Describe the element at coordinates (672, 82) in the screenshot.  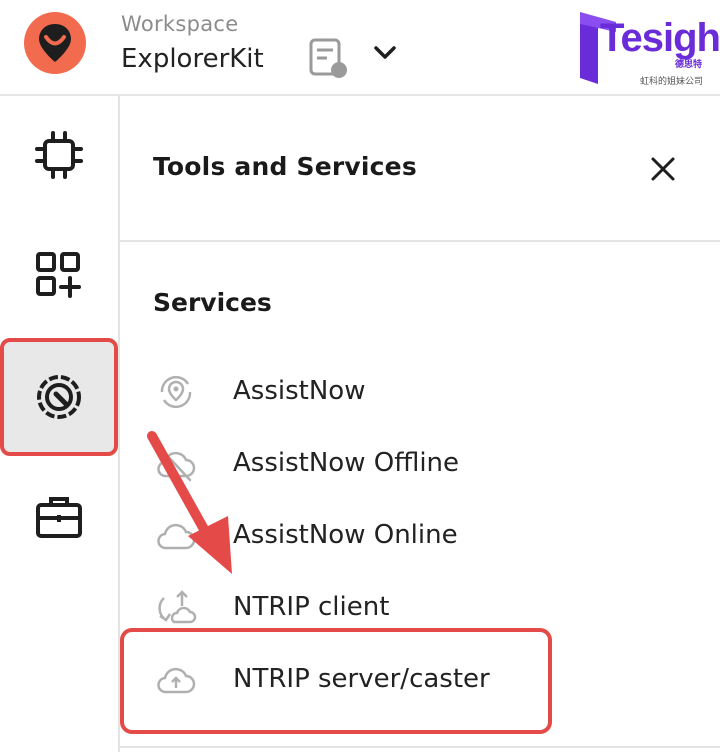
I see `brand-subtitle: 虹科的姐妹公司` at that location.